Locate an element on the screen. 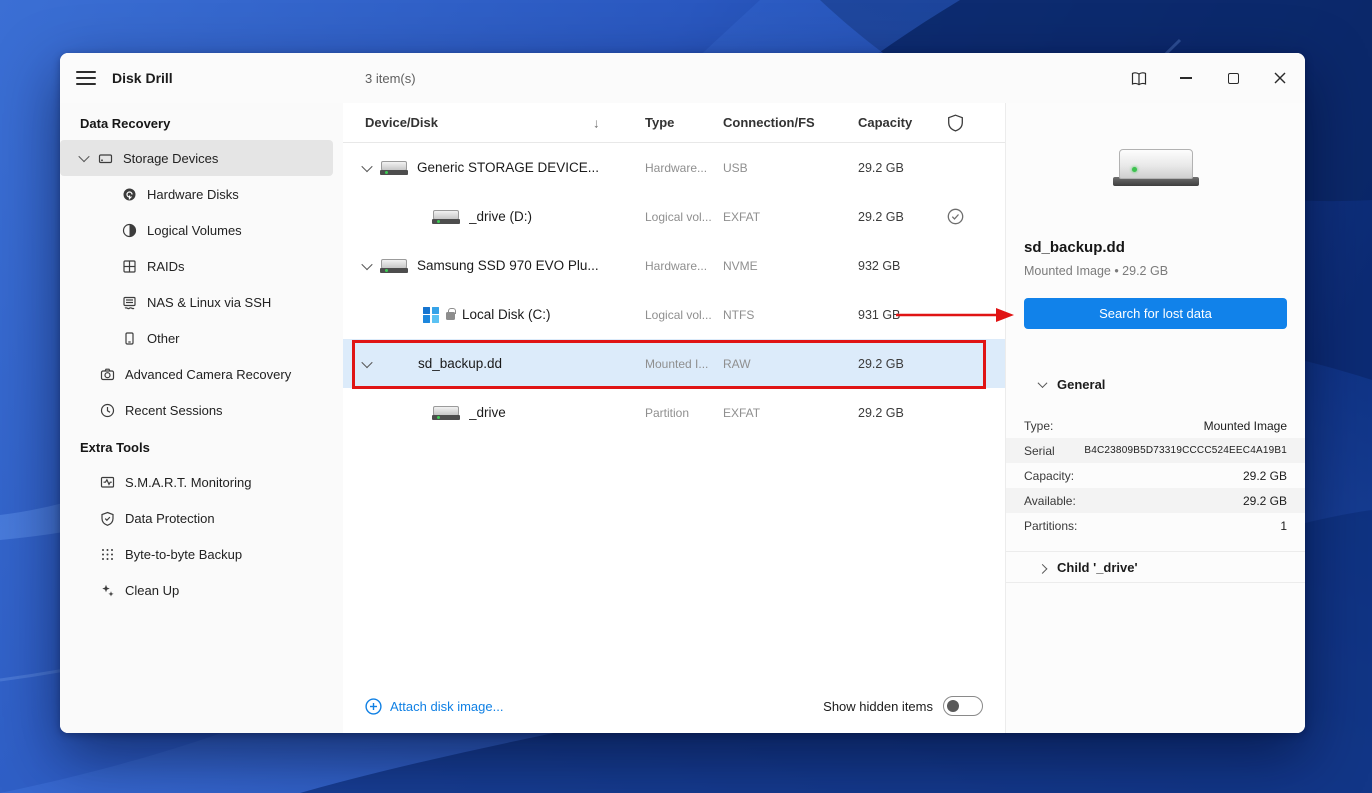 The height and width of the screenshot is (793, 1372). sidebar-item-label: Advanced Camera Recovery is located at coordinates (208, 374).